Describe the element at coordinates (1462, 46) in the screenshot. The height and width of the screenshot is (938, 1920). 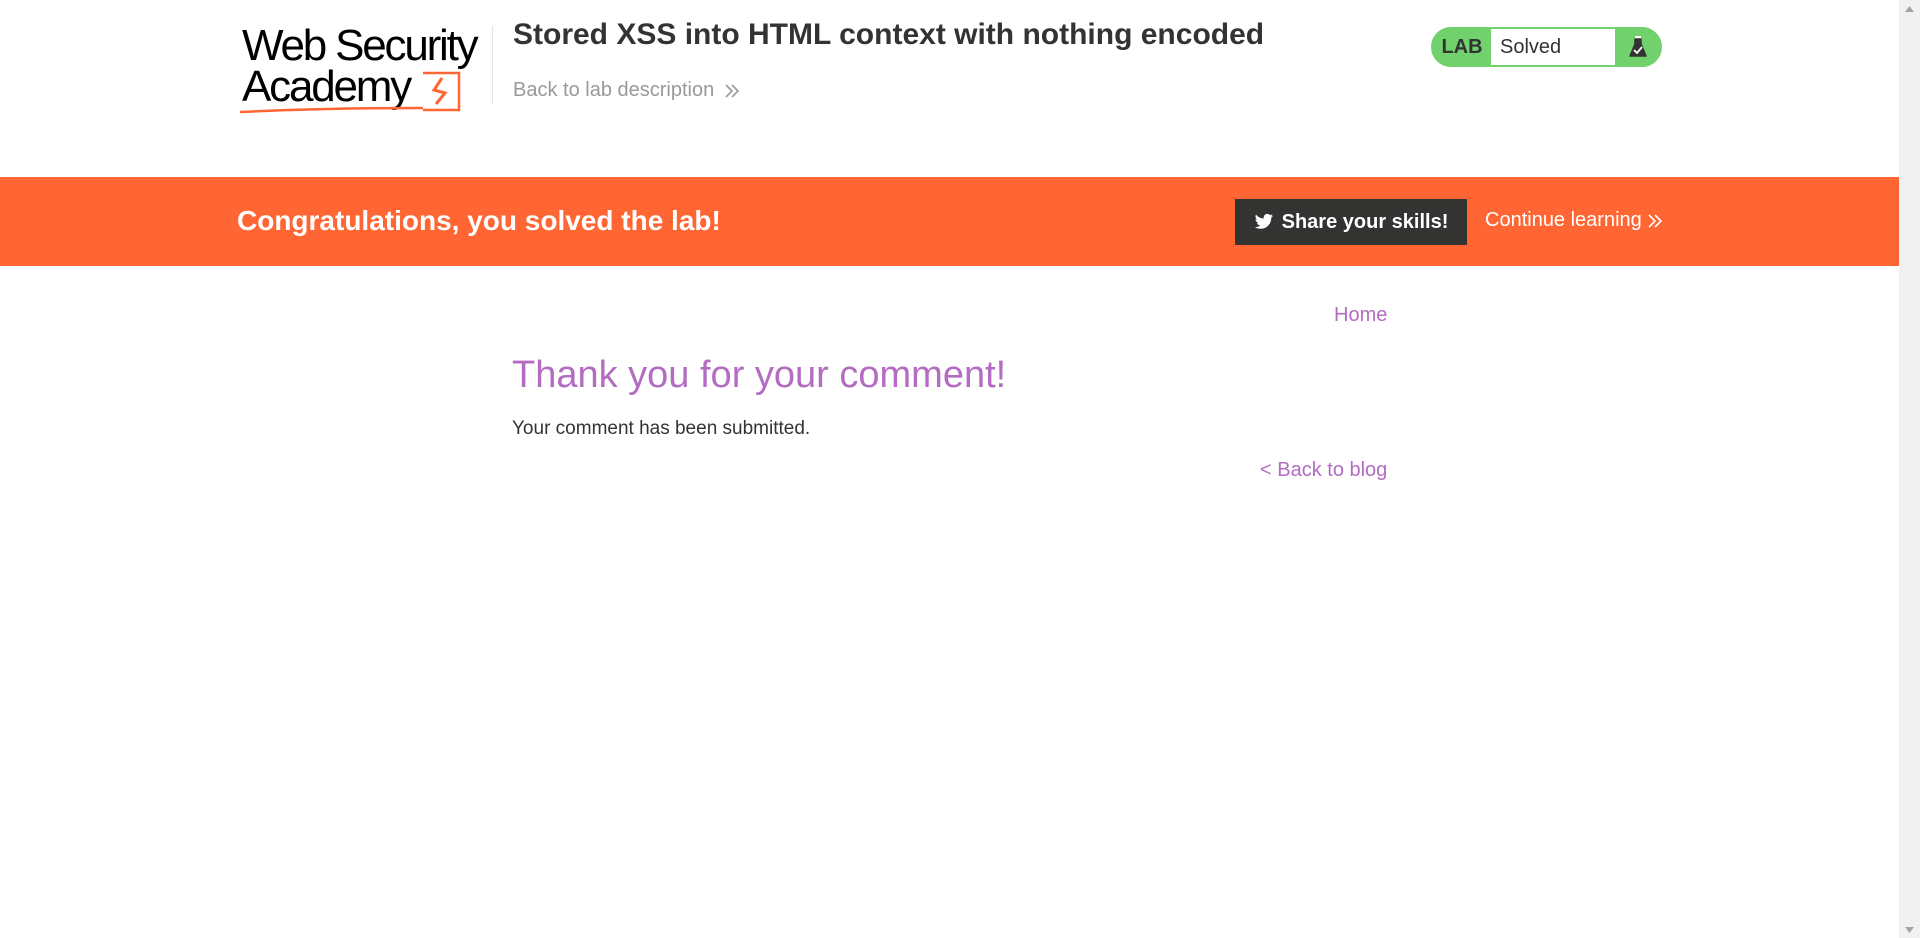
I see `lab-badge: LAB` at that location.